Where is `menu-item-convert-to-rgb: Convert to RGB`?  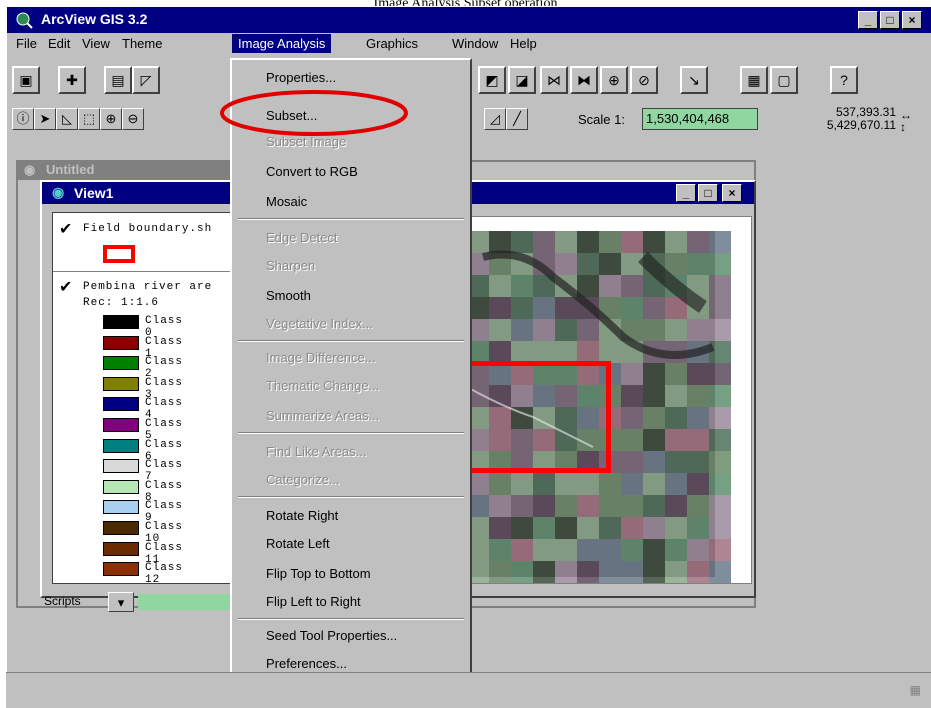 menu-item-convert-to-rgb: Convert to RGB is located at coordinates (312, 171).